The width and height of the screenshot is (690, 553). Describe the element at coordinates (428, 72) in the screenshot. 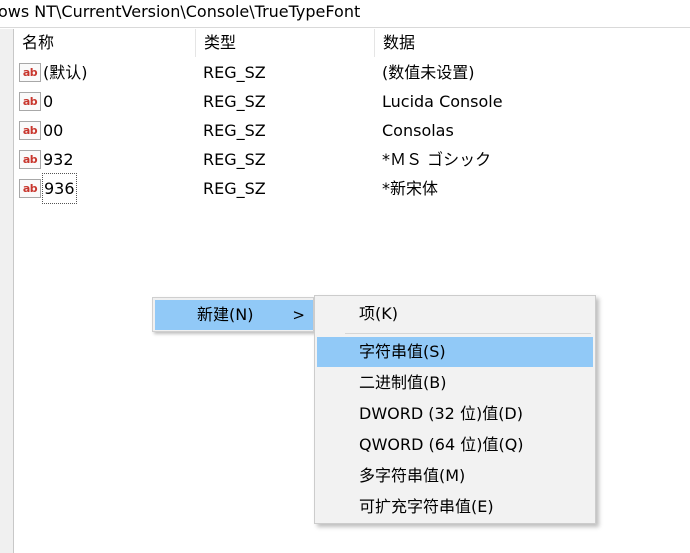

I see `value-data: (数值未设置)` at that location.